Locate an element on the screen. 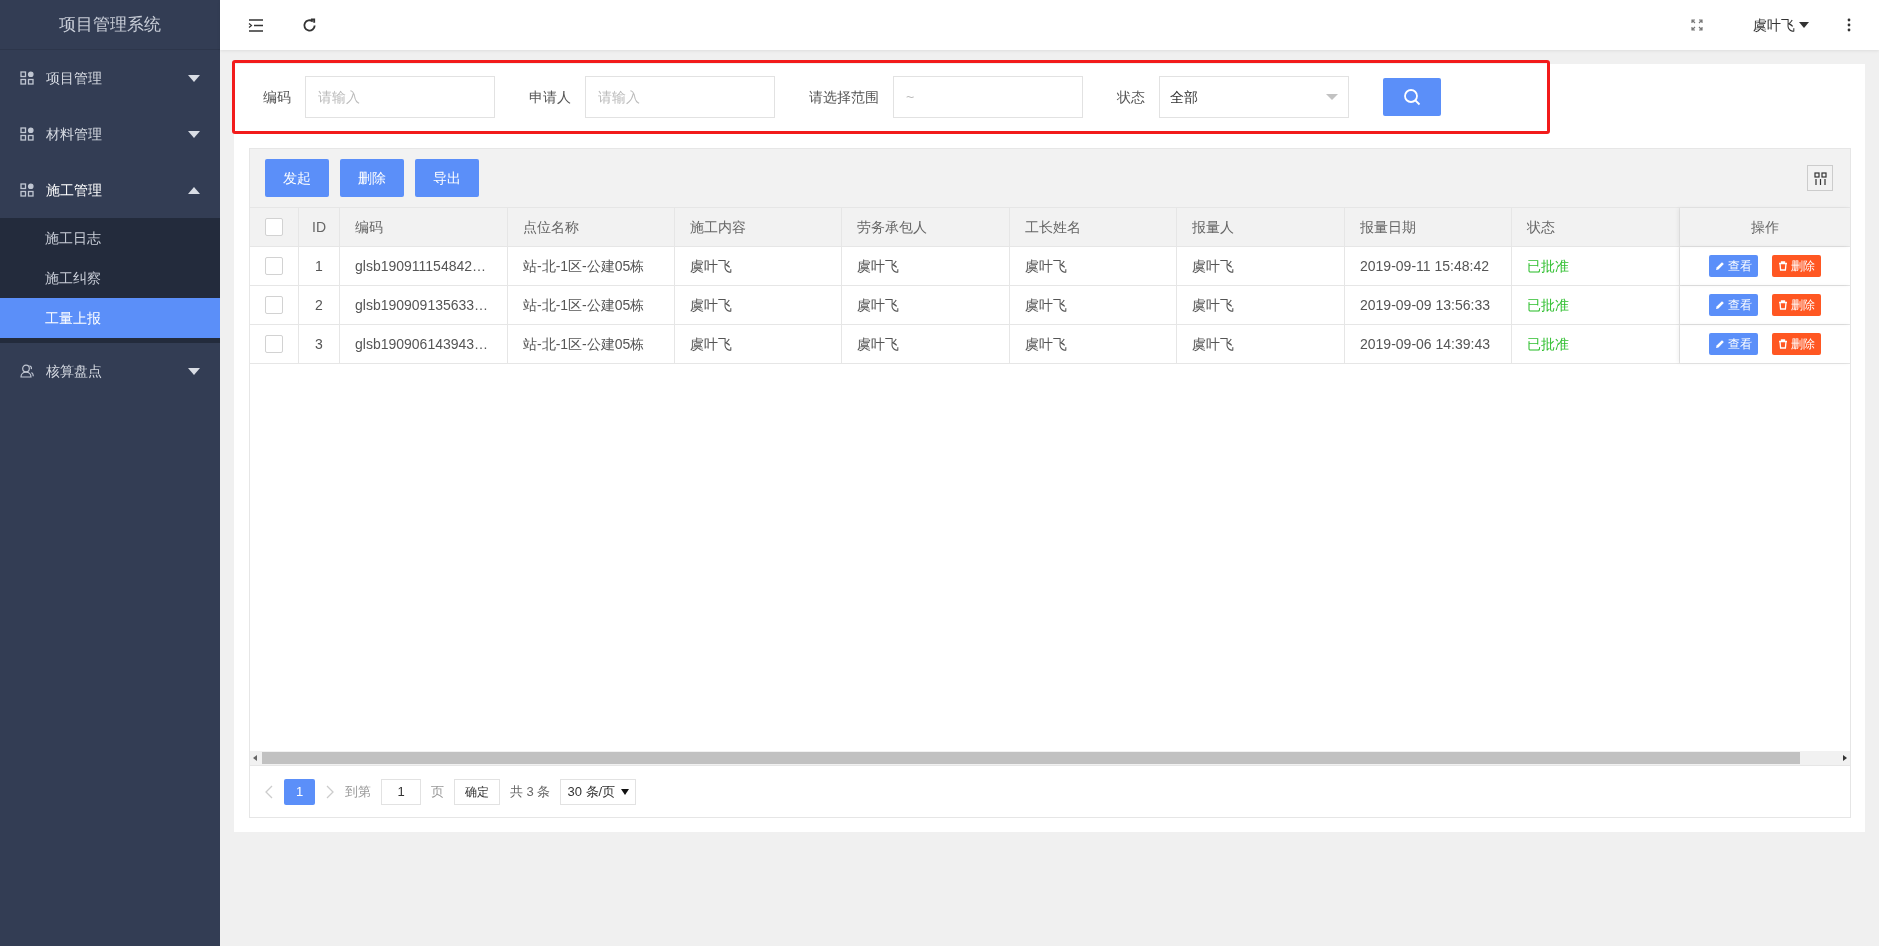 This screenshot has width=1879, height=946. column-header: 操作 is located at coordinates (1765, 227).